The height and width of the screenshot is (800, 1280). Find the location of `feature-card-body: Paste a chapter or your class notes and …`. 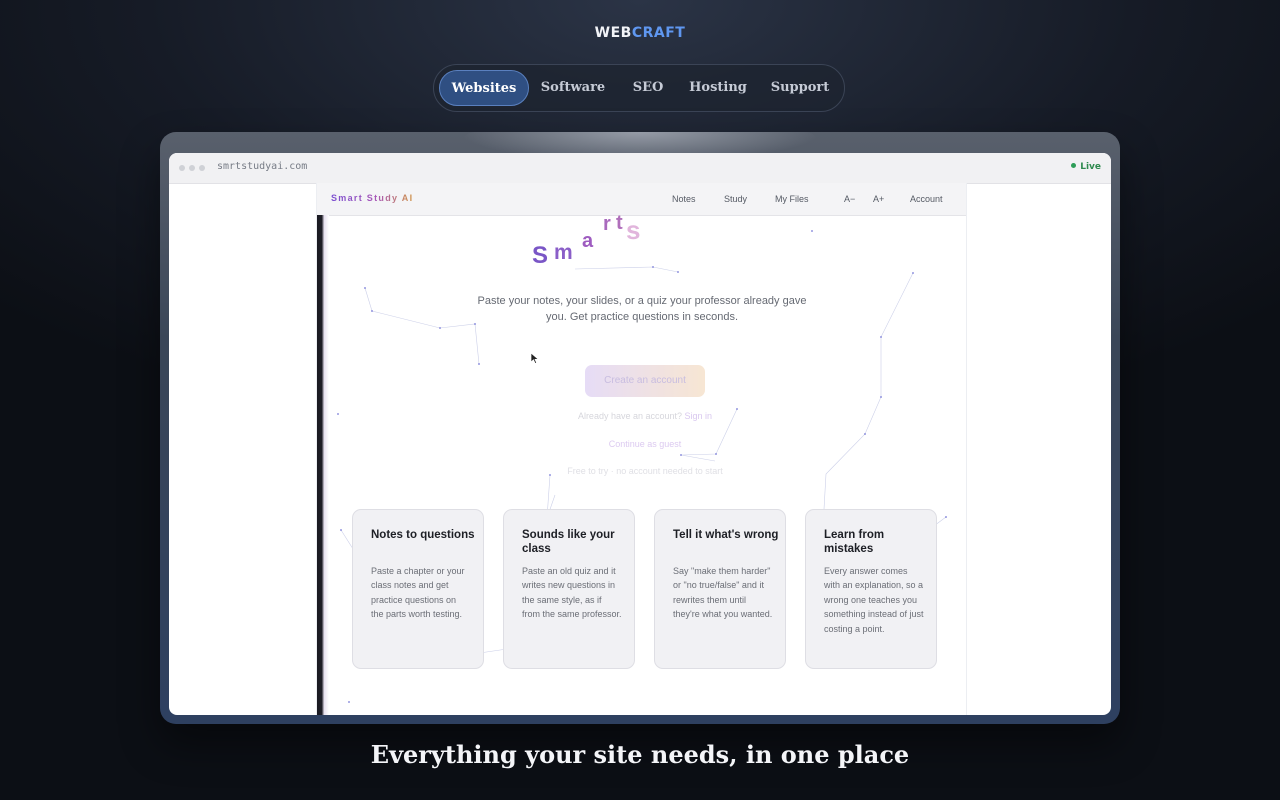

feature-card-body: Paste a chapter or your class notes and … is located at coordinates (418, 593).